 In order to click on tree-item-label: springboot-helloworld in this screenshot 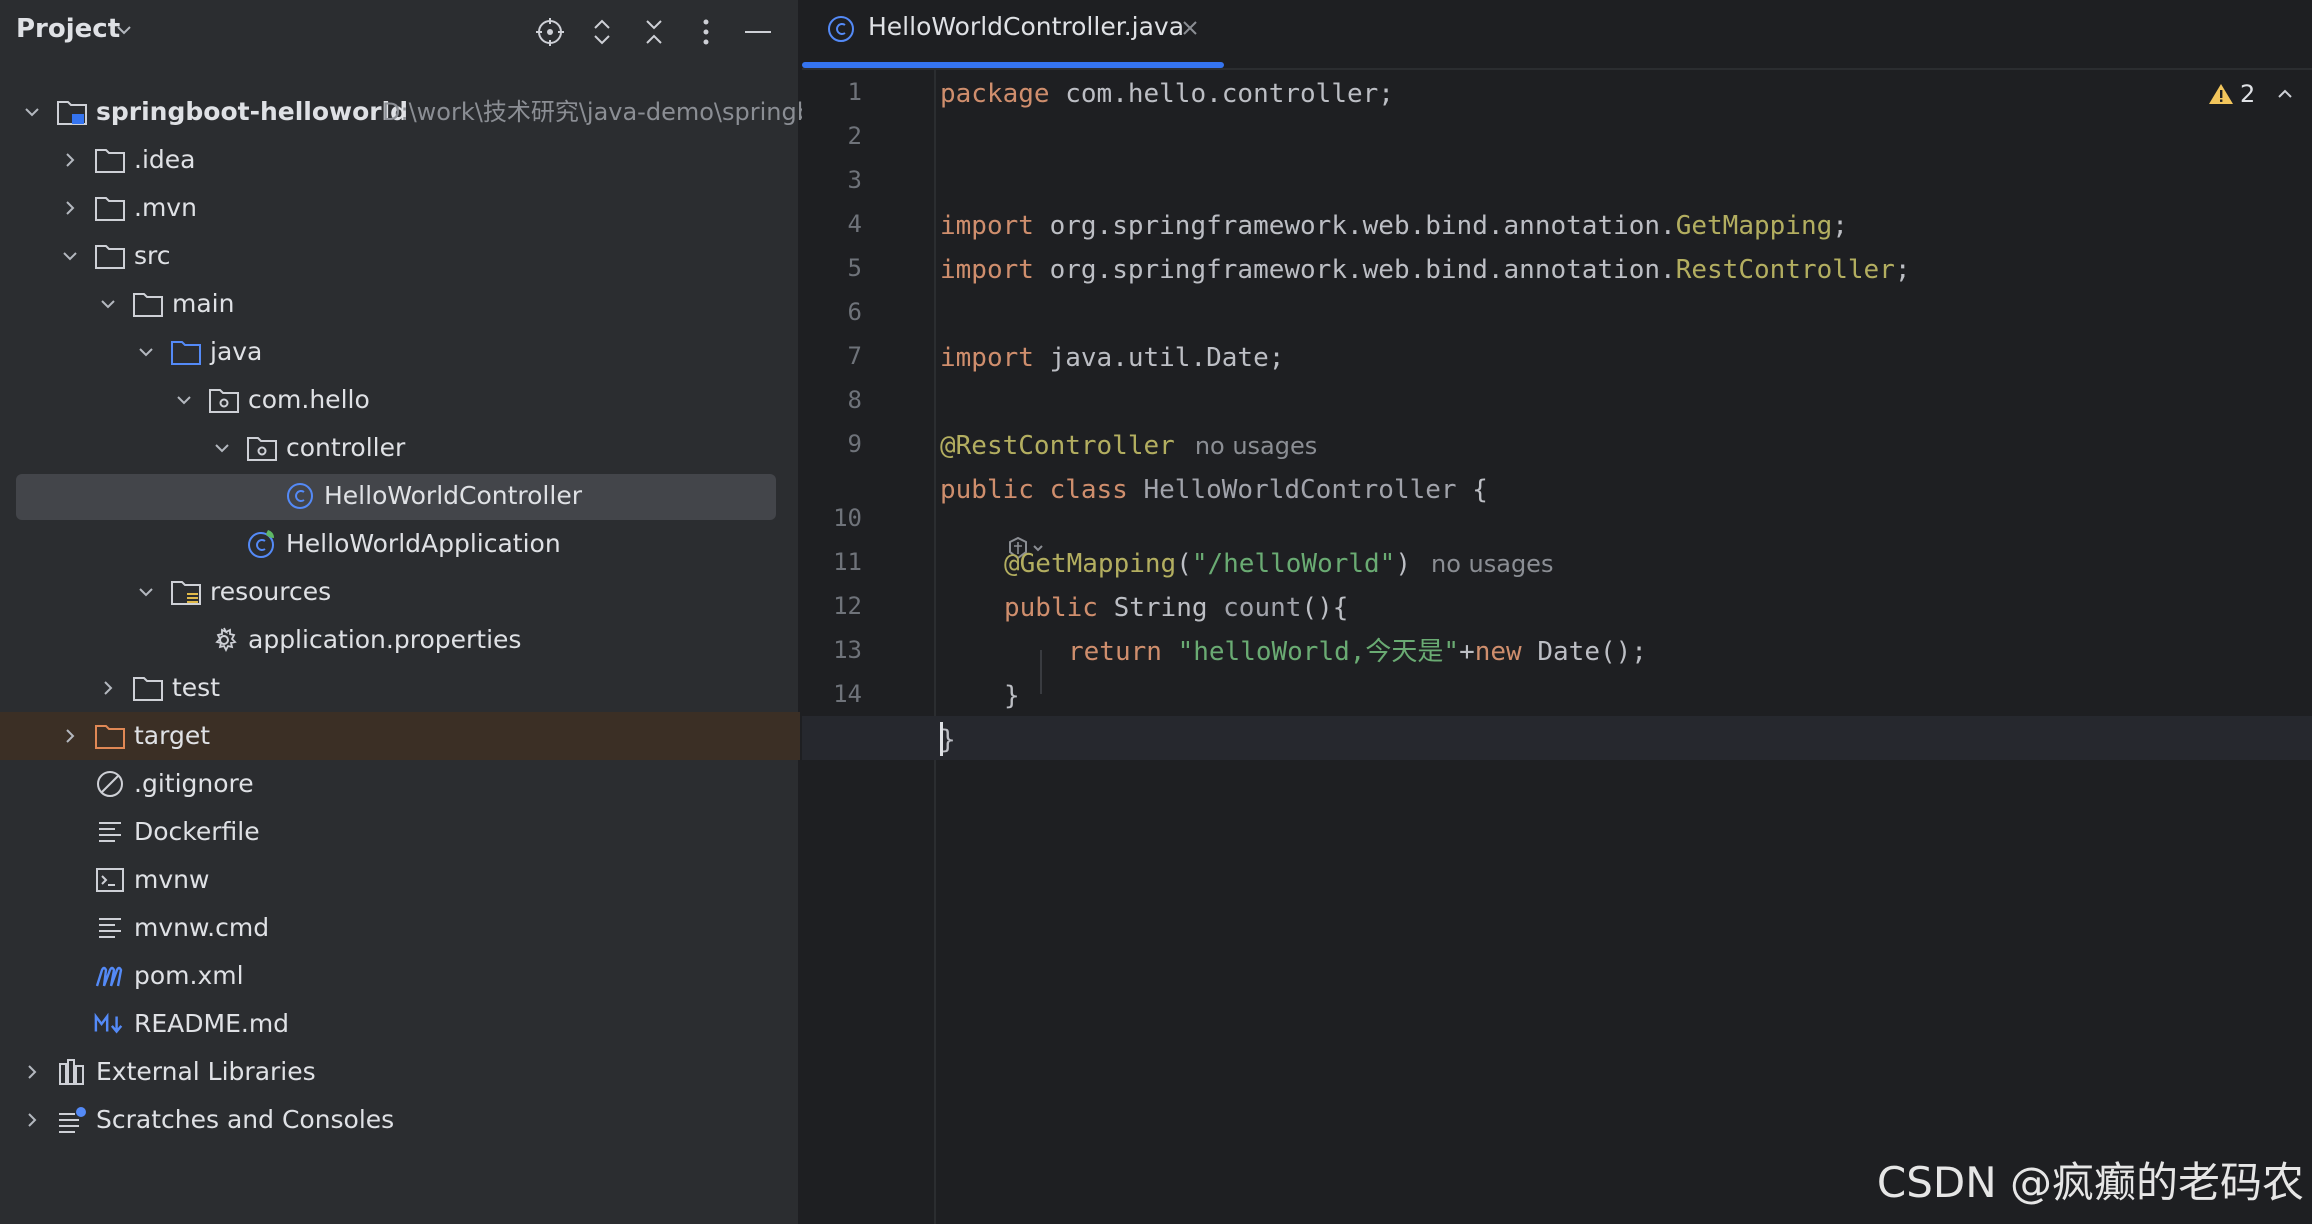, I will do `click(252, 111)`.